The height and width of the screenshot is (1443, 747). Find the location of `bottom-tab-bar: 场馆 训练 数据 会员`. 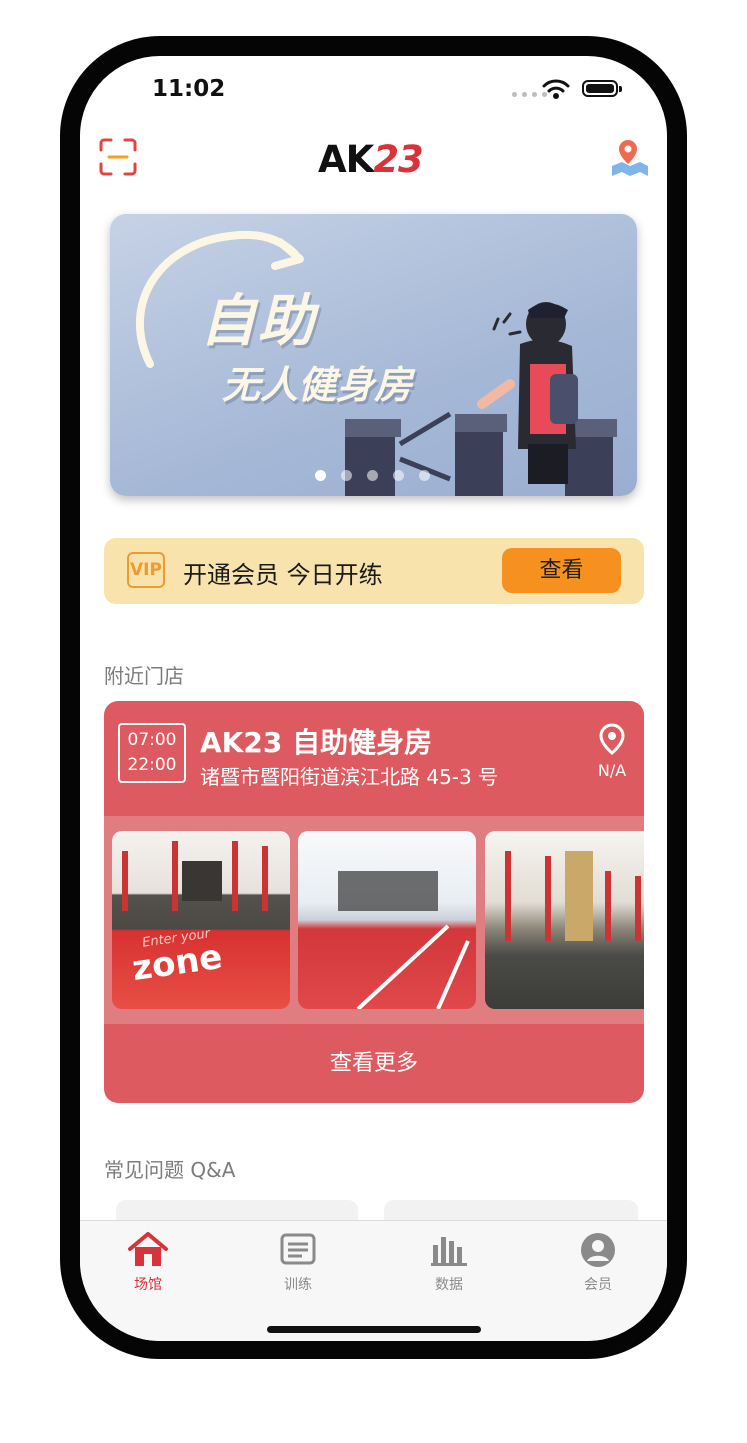

bottom-tab-bar: 场馆 训练 数据 会员 is located at coordinates (373, 1280).